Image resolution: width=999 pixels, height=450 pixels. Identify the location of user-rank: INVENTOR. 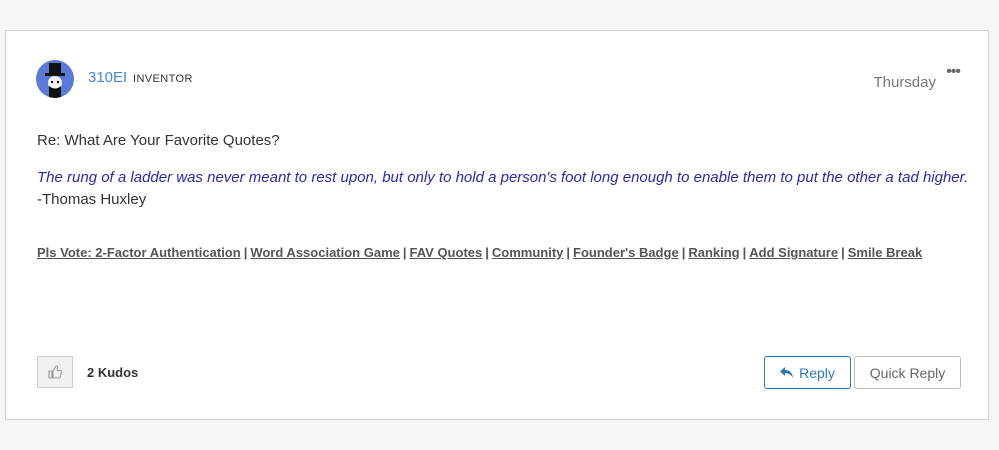
(163, 79).